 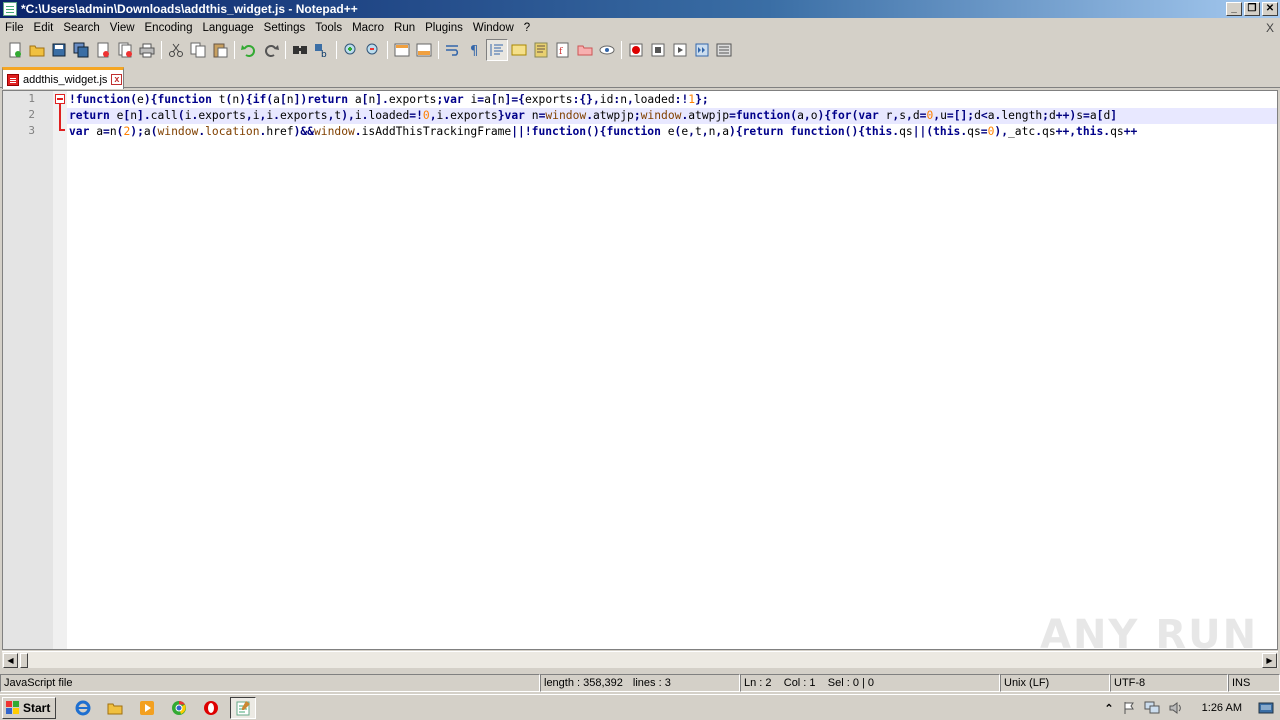 I want to click on save-button, so click(x=59, y=50).